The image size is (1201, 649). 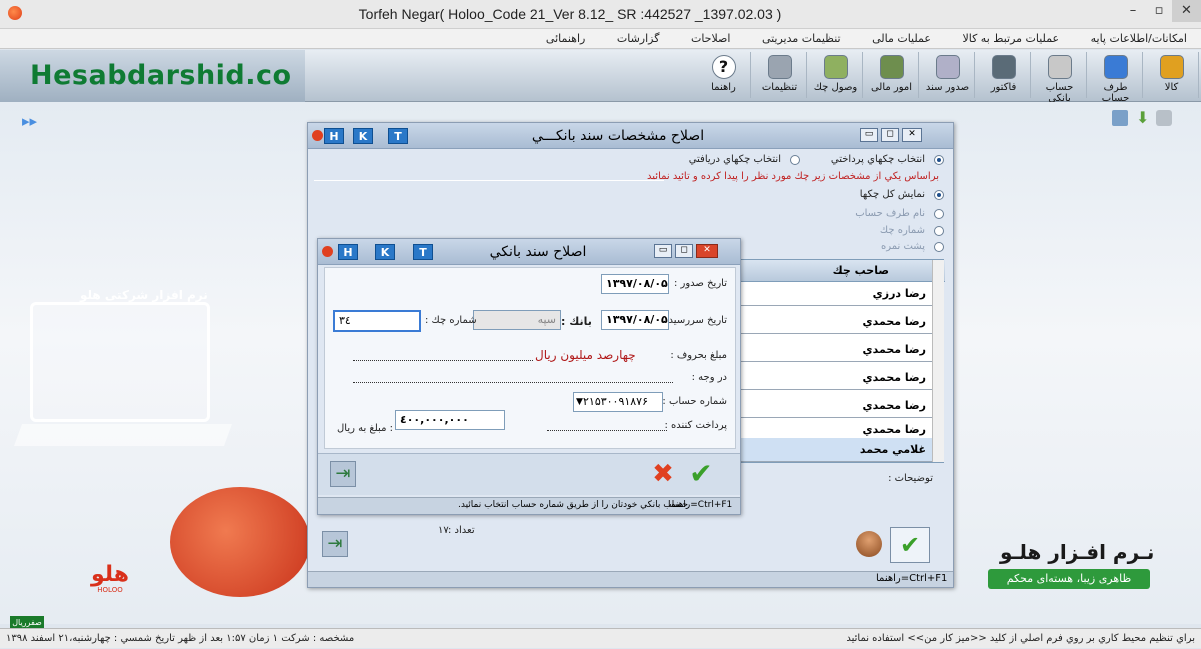 What do you see at coordinates (377, 321) in the screenshot?
I see `check-number-field: ۳٤` at bounding box center [377, 321].